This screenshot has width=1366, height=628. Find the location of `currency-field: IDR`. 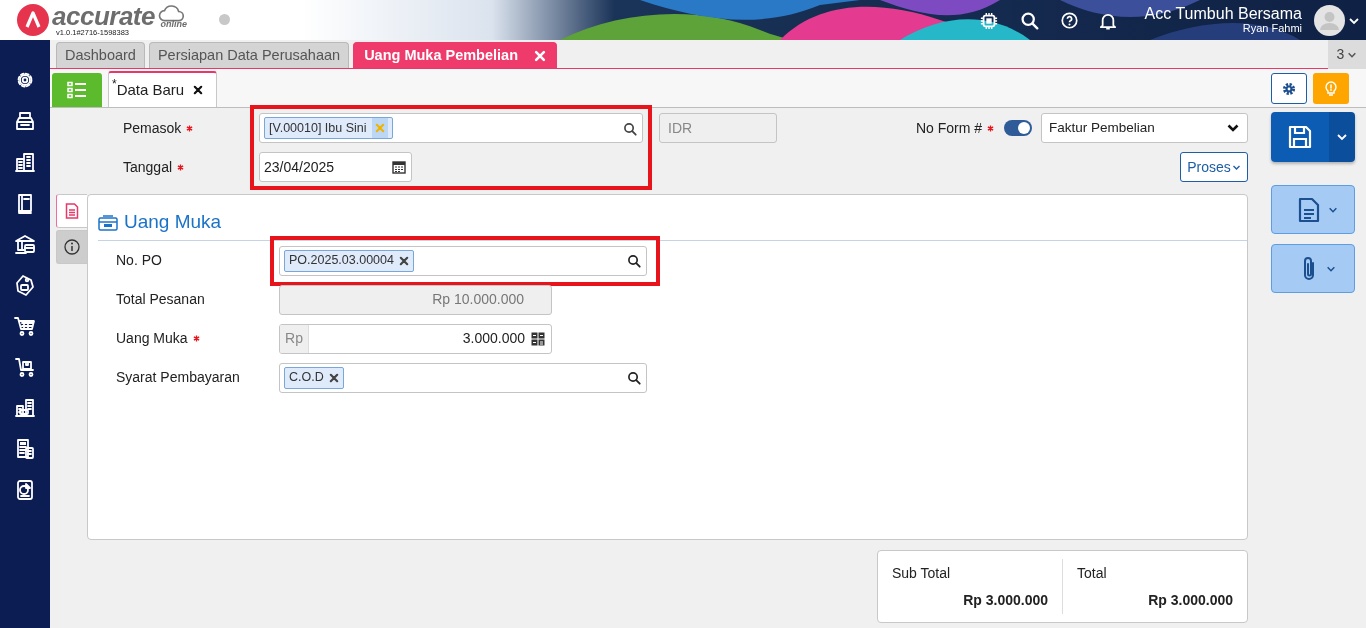

currency-field: IDR is located at coordinates (718, 128).